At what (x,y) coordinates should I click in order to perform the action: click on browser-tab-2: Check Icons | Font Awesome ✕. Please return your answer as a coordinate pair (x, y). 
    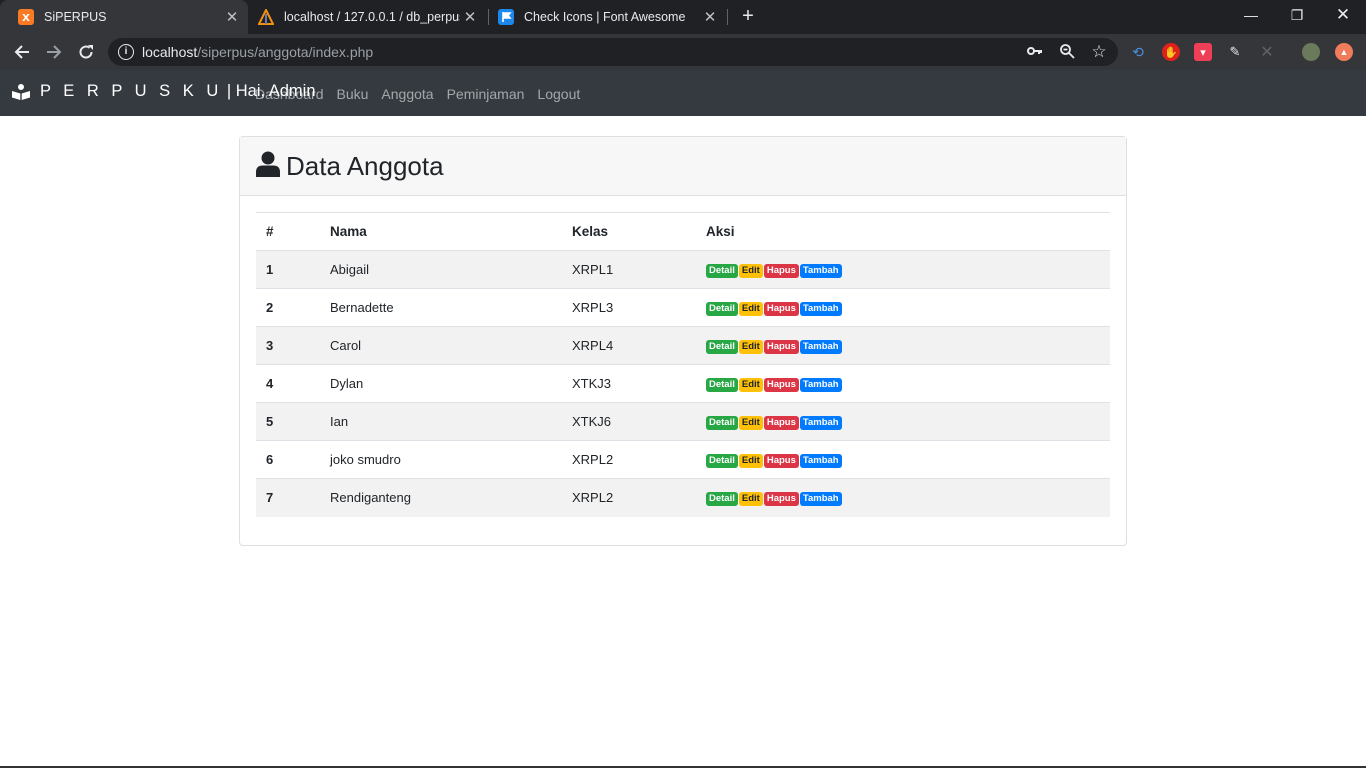
    Looking at the image, I should click on (608, 17).